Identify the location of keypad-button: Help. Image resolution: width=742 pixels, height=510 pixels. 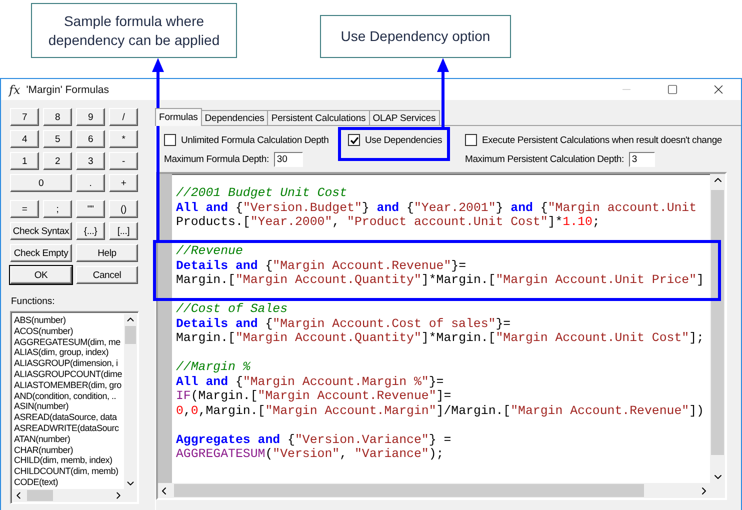
(107, 253).